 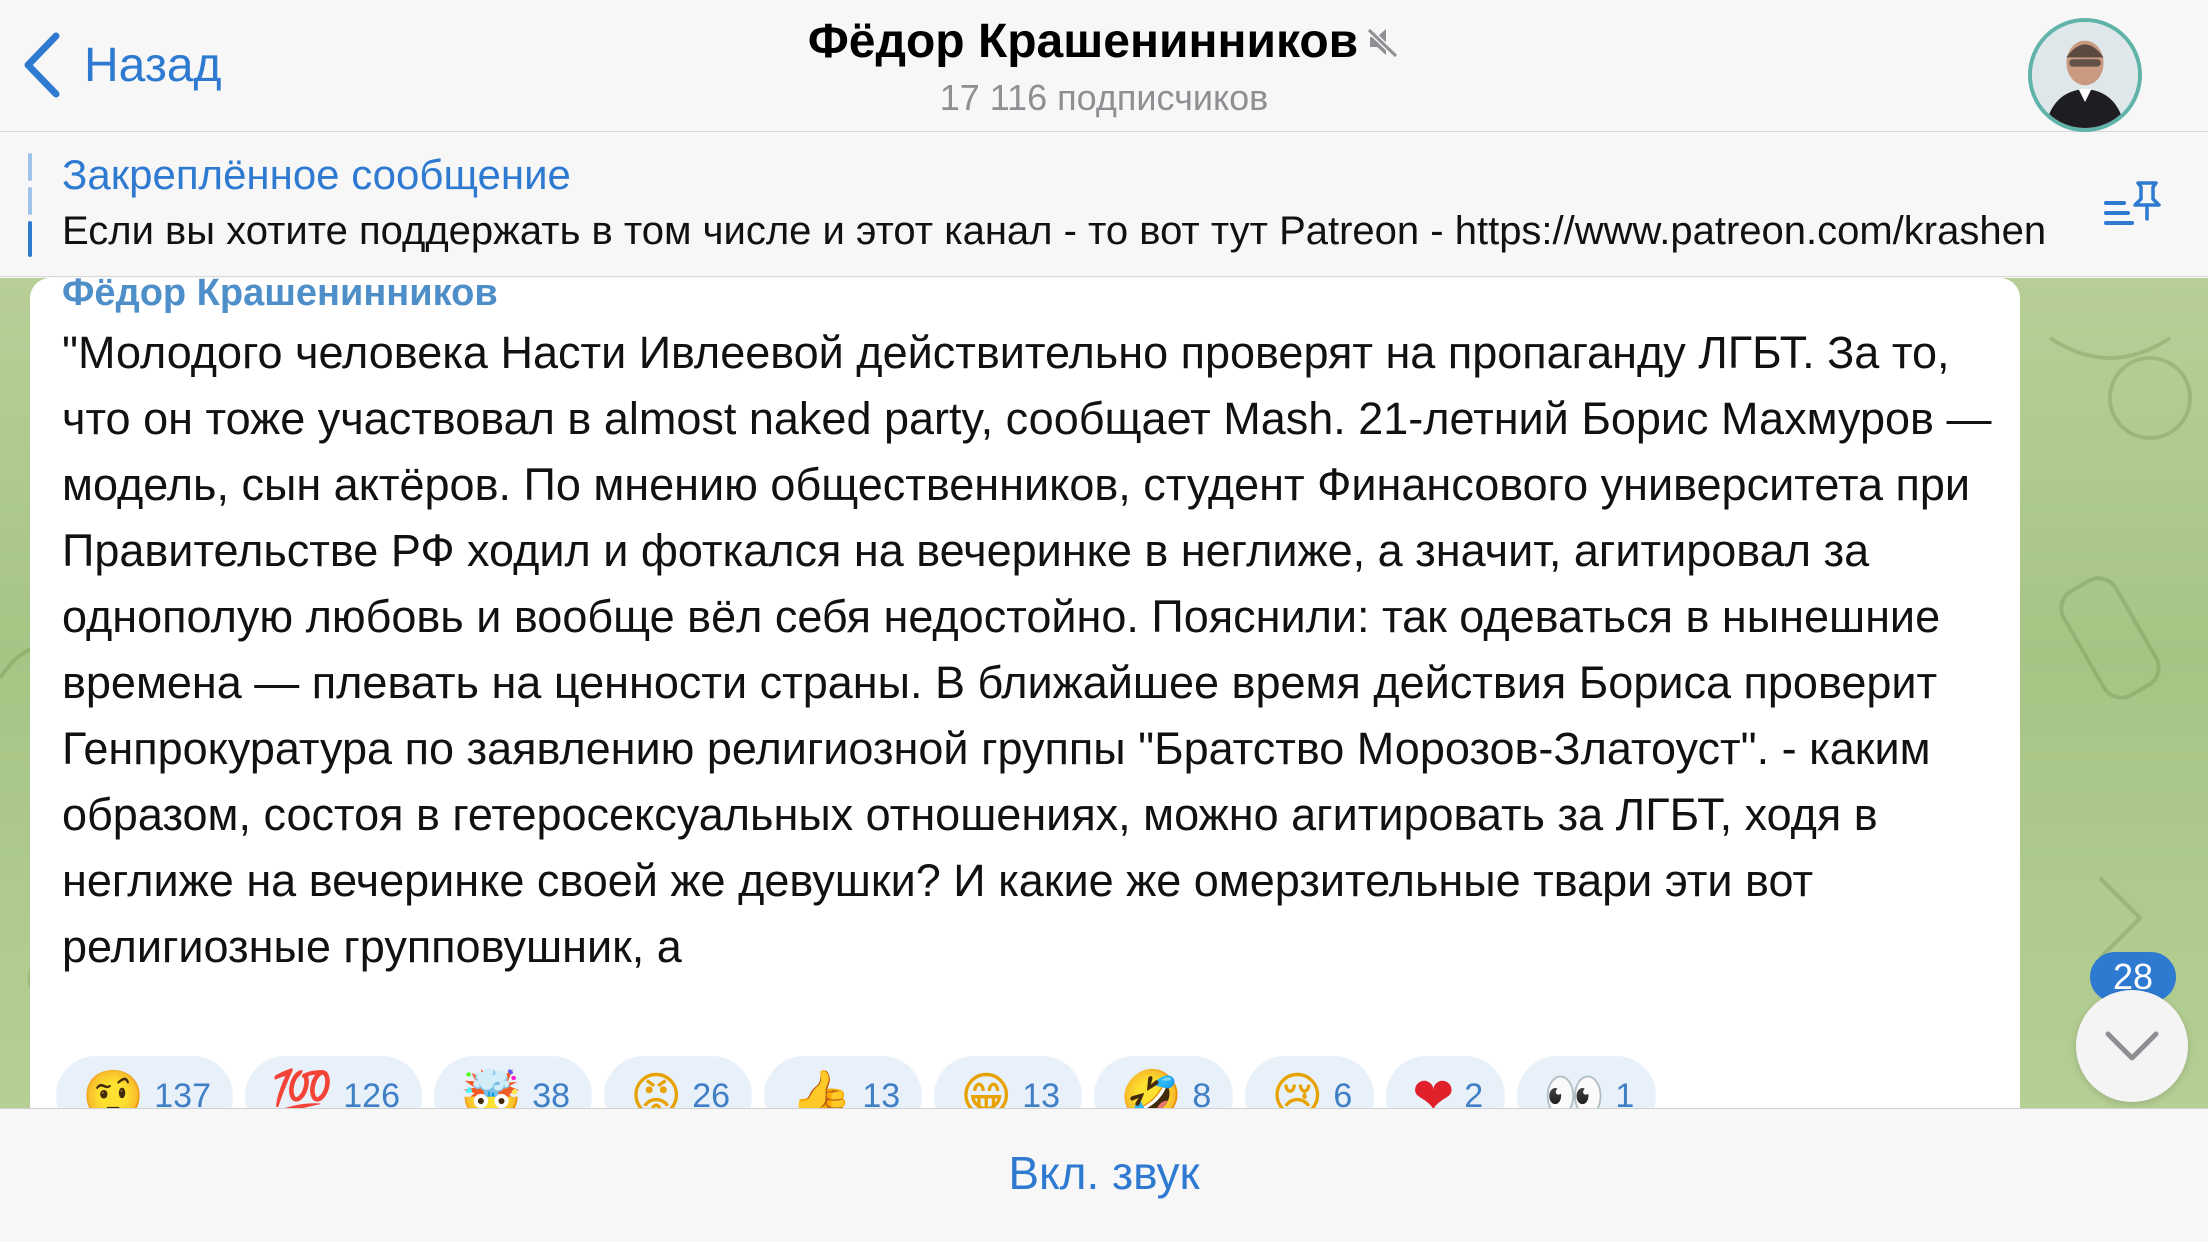 What do you see at coordinates (1104, 97) in the screenshot?
I see `subscriber-count: 17 116 подписчиков` at bounding box center [1104, 97].